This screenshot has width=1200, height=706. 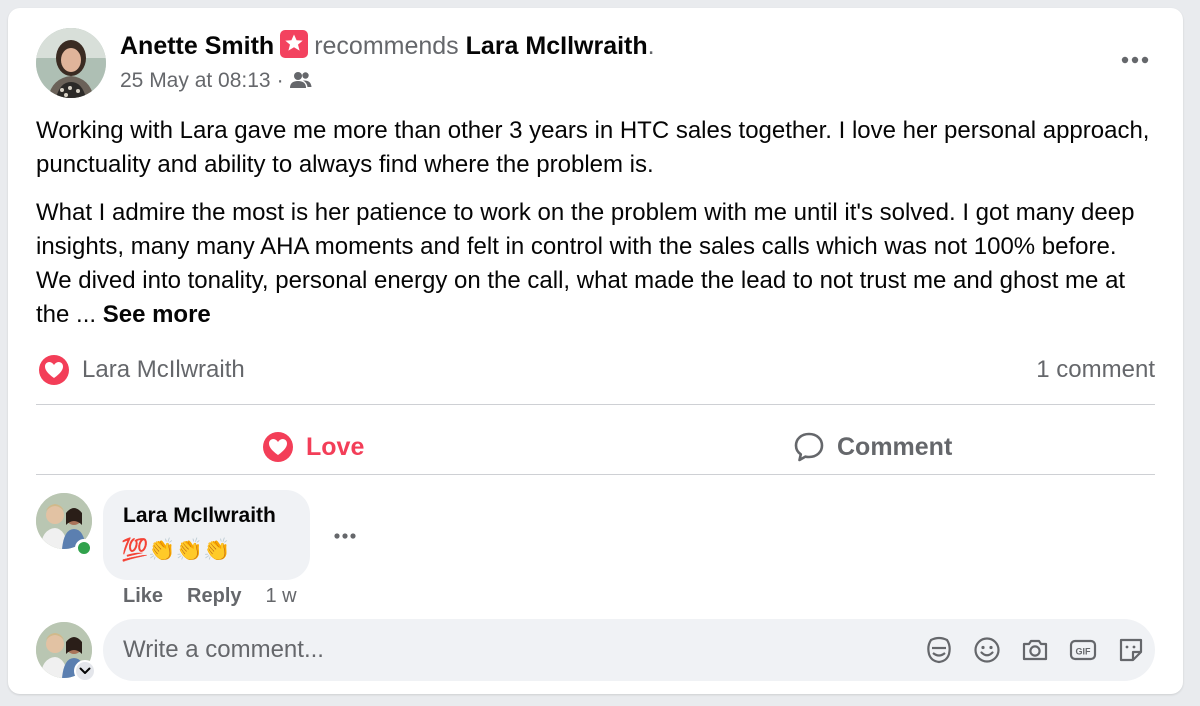 What do you see at coordinates (281, 596) in the screenshot?
I see `comment-time: 1 w` at bounding box center [281, 596].